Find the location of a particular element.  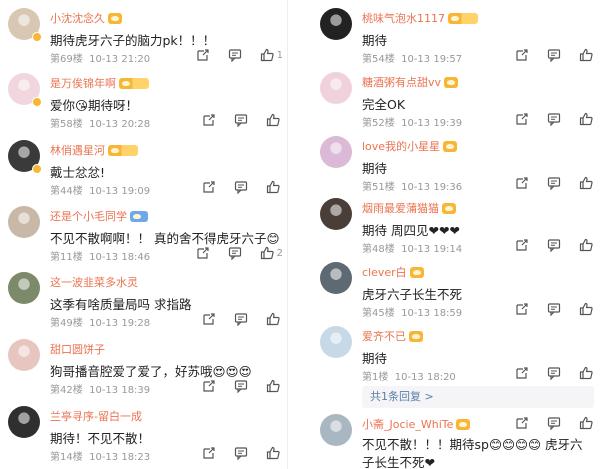

floor-number: 第52楼 is located at coordinates (378, 123).